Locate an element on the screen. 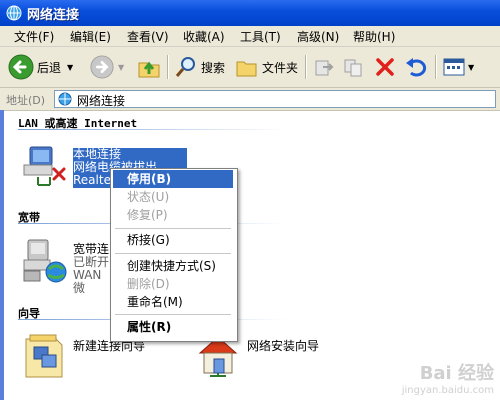 This screenshot has width=500, height=400. menu-view: 查看(V) is located at coordinates (148, 36).